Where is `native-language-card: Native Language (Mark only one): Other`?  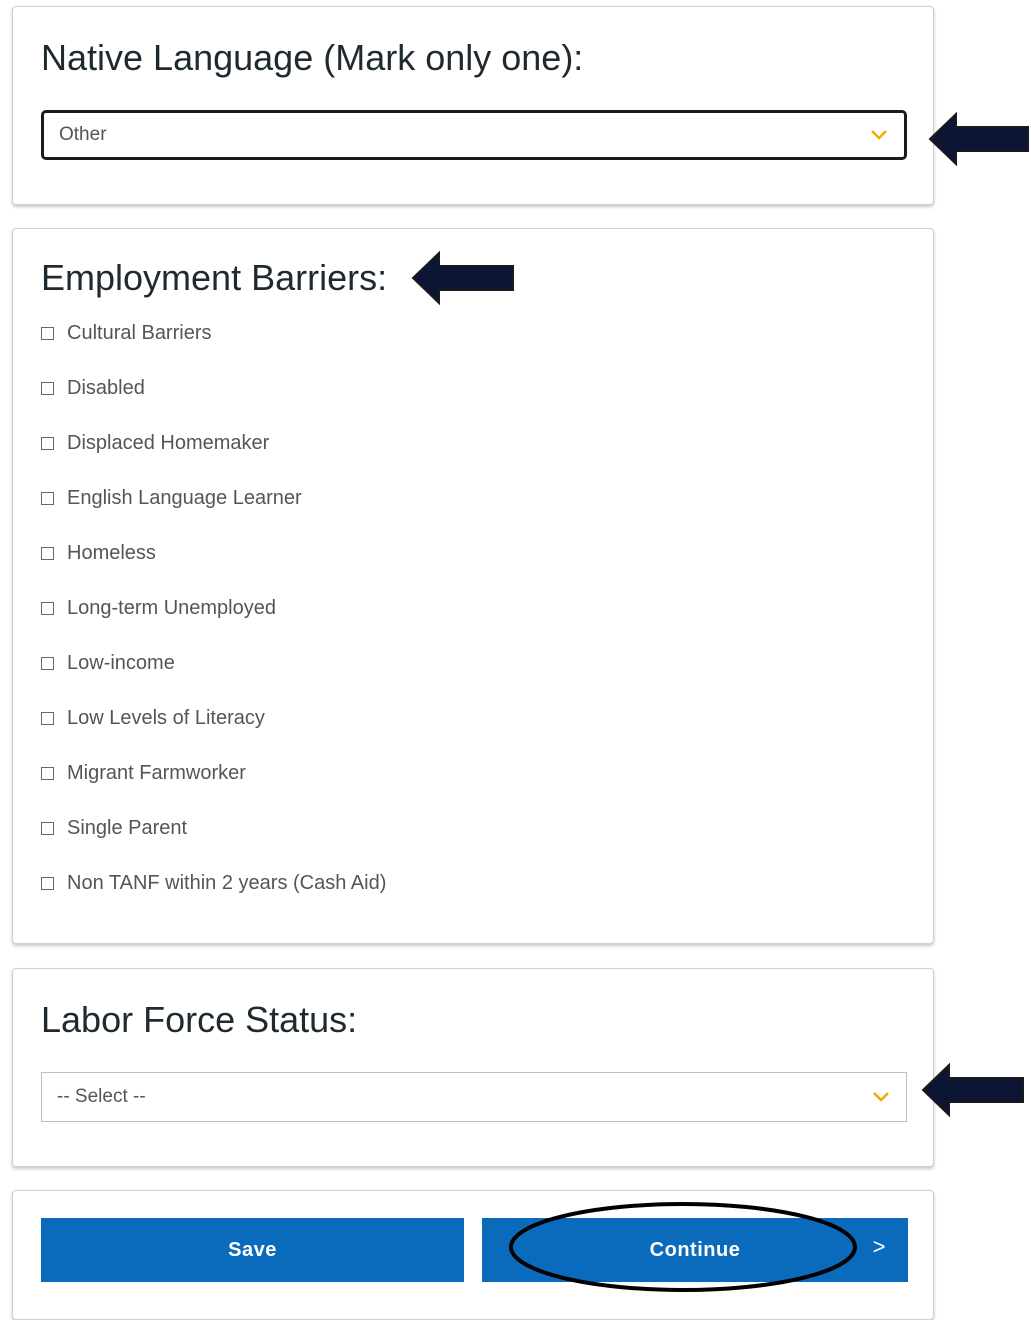
native-language-card: Native Language (Mark only one): Other is located at coordinates (473, 105).